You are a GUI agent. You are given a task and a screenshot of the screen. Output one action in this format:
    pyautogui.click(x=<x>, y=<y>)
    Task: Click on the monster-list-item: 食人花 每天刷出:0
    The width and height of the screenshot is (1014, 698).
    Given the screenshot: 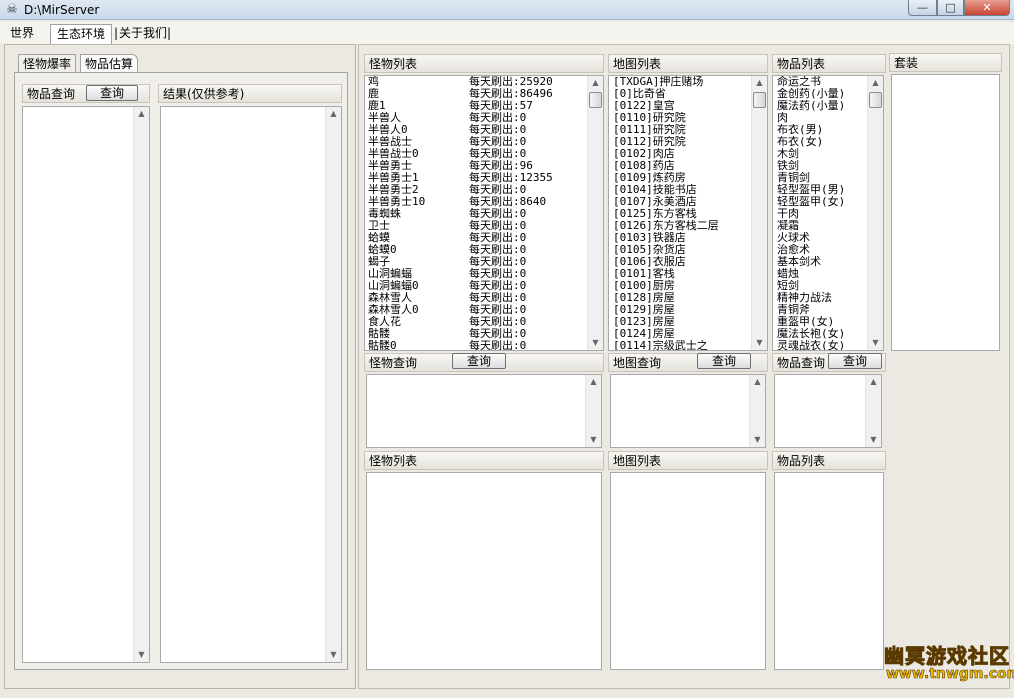 What is the action you would take?
    pyautogui.click(x=484, y=322)
    